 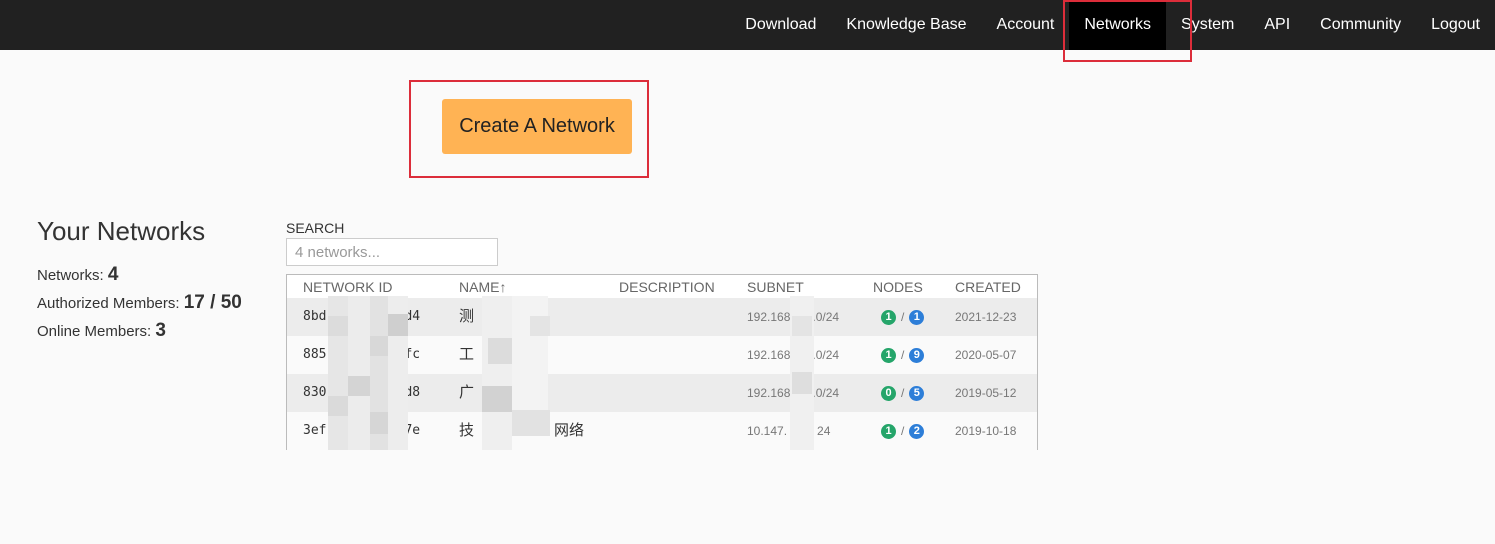 What do you see at coordinates (662, 393) in the screenshot?
I see `table-row: 830 d8 广 192.168.0/24 0/5 2019-05-12` at bounding box center [662, 393].